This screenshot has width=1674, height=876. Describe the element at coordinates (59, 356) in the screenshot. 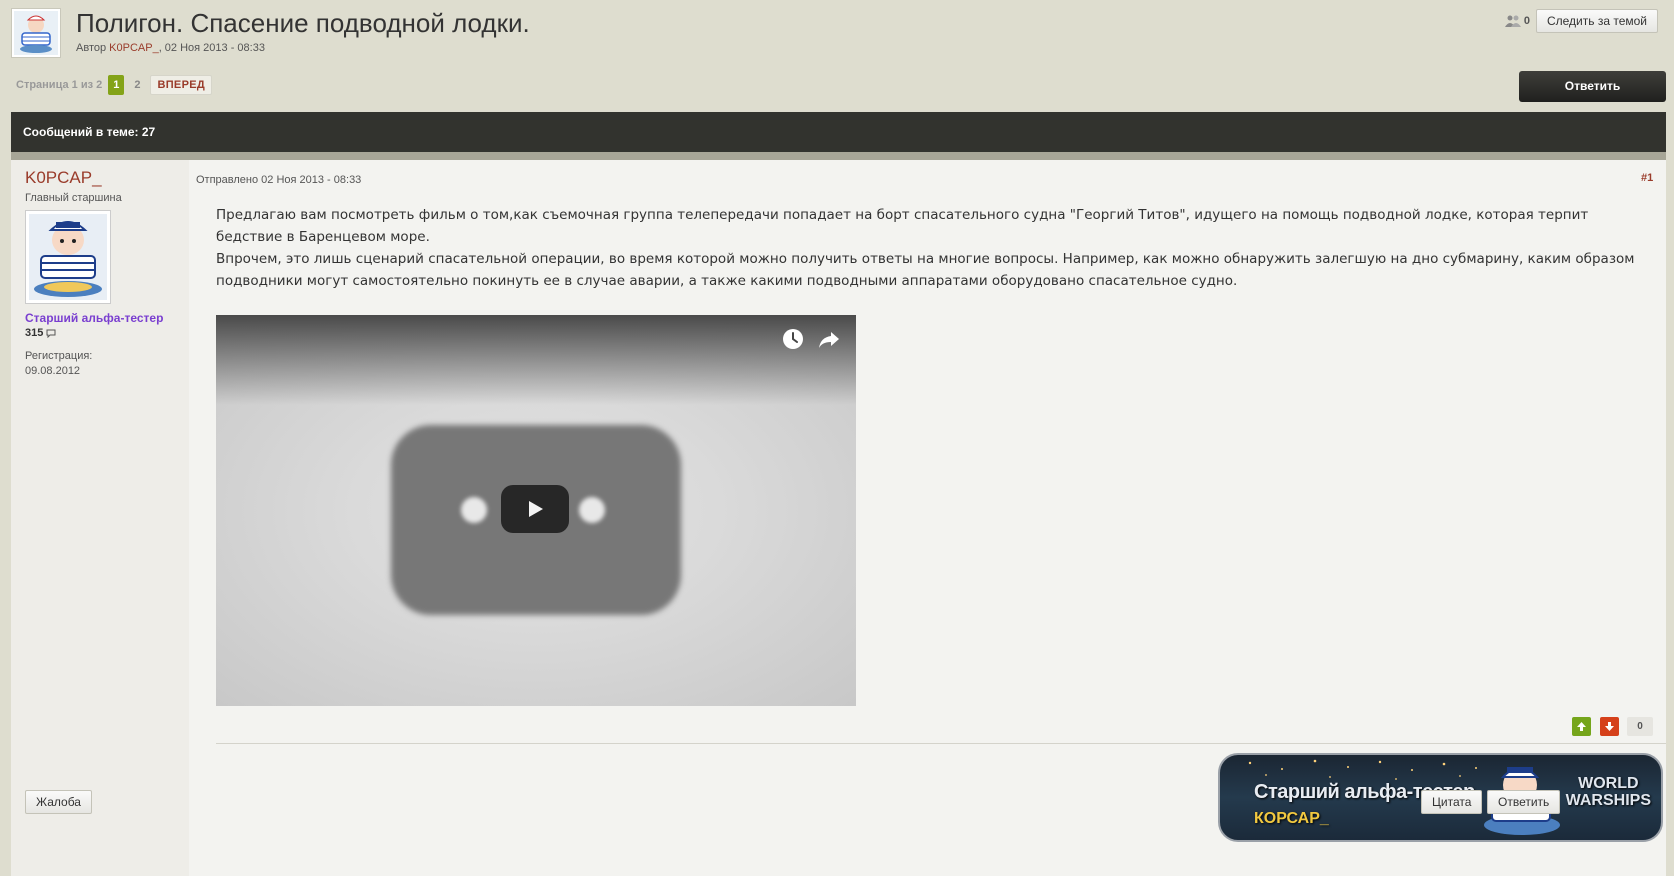

I see `registration-label: Регистрация:` at that location.